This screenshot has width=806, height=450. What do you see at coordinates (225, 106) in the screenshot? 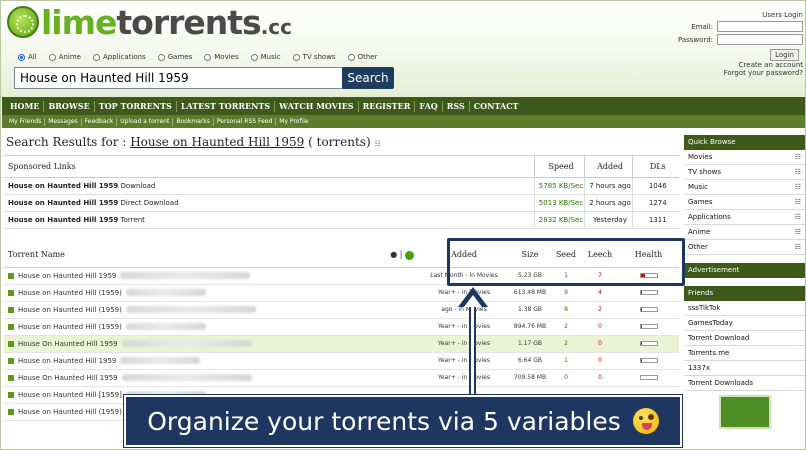
I see `nav-latest-torrents: LATEST TORRENTS` at bounding box center [225, 106].